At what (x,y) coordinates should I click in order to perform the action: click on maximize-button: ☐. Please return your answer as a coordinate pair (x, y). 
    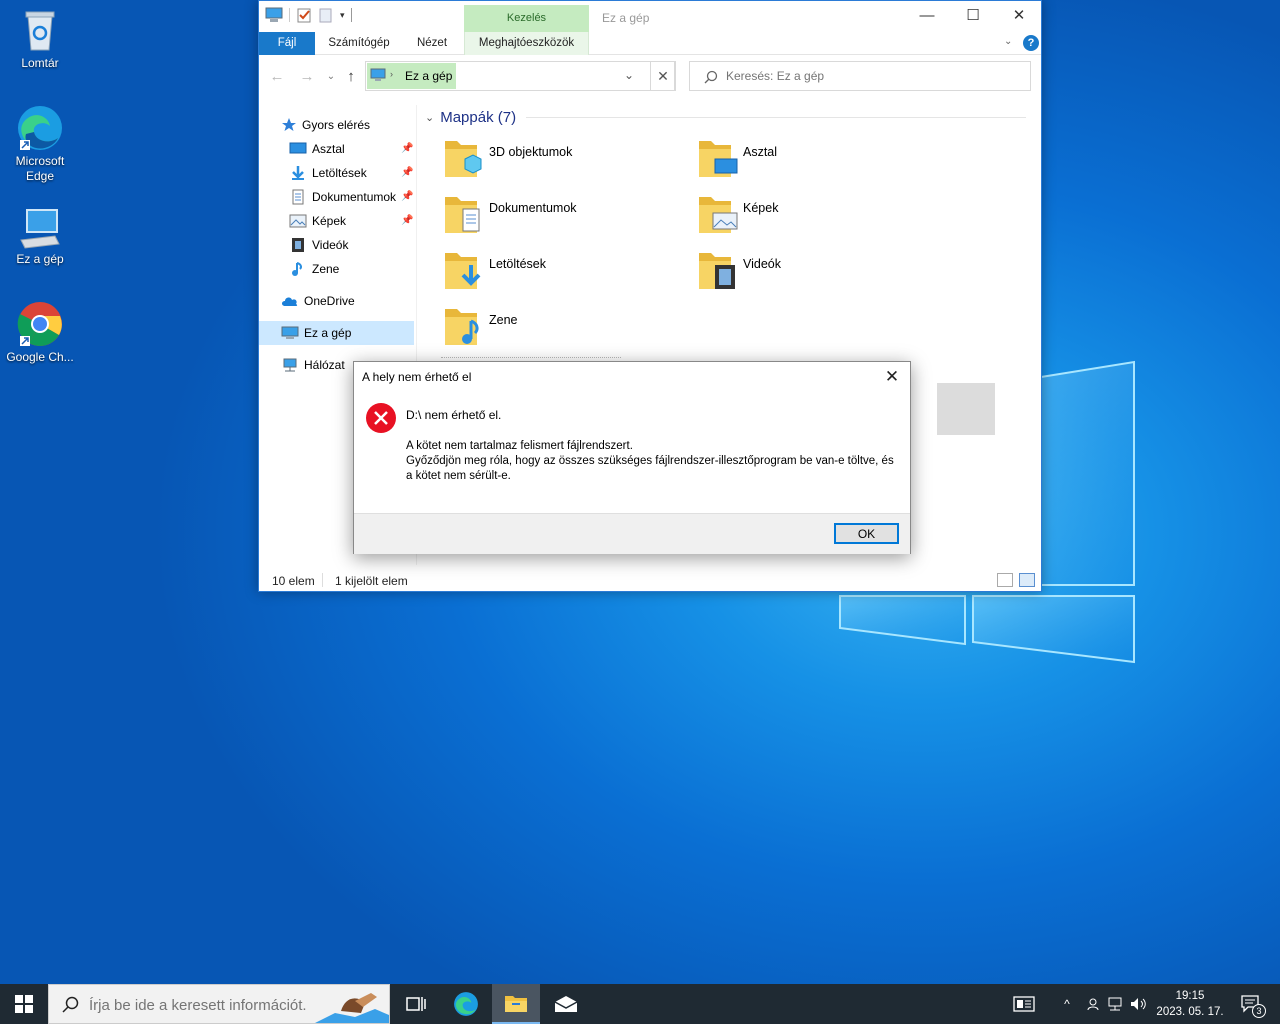
    Looking at the image, I should click on (973, 16).